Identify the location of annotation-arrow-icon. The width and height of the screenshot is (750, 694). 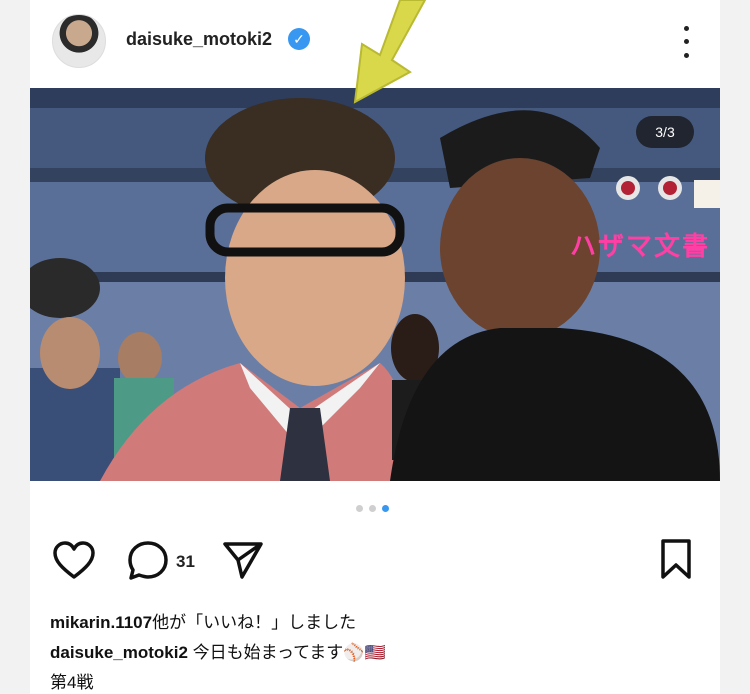
(390, 52).